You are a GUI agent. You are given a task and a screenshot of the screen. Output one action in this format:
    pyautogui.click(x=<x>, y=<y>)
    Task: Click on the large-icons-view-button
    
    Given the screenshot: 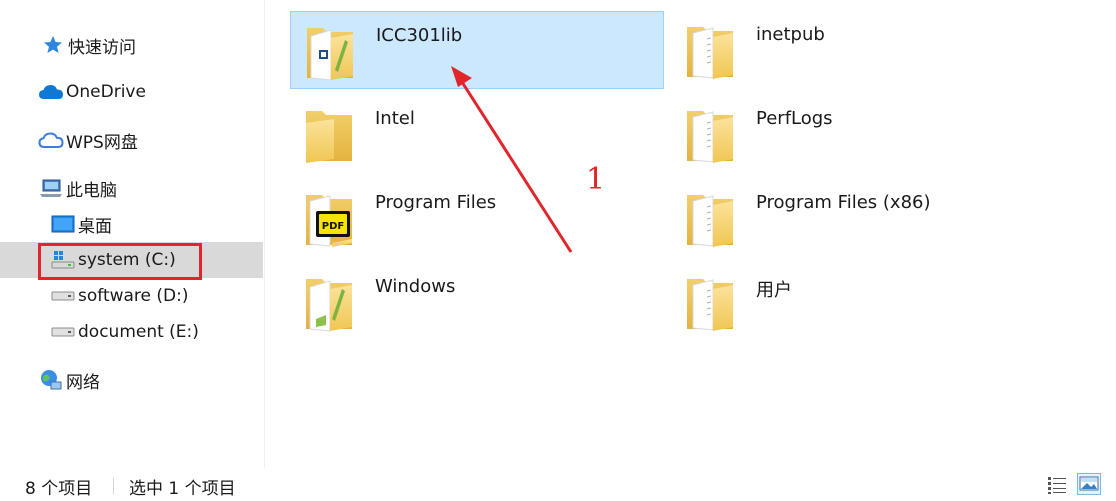 What is the action you would take?
    pyautogui.click(x=1089, y=484)
    